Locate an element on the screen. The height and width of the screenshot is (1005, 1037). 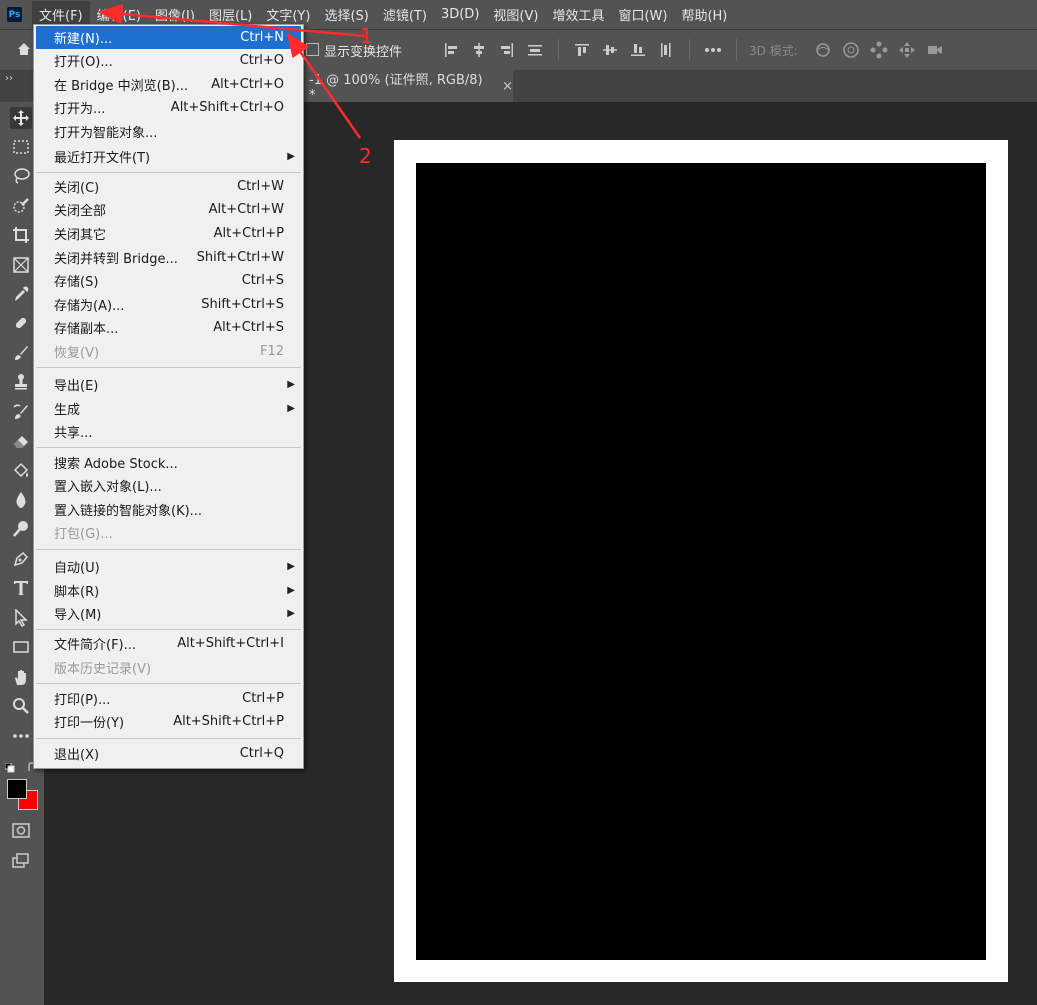
menu-item-browse-bridge: 在 Bridge 中浏览(B)... Alt+Ctrl+O is located at coordinates (168, 84).